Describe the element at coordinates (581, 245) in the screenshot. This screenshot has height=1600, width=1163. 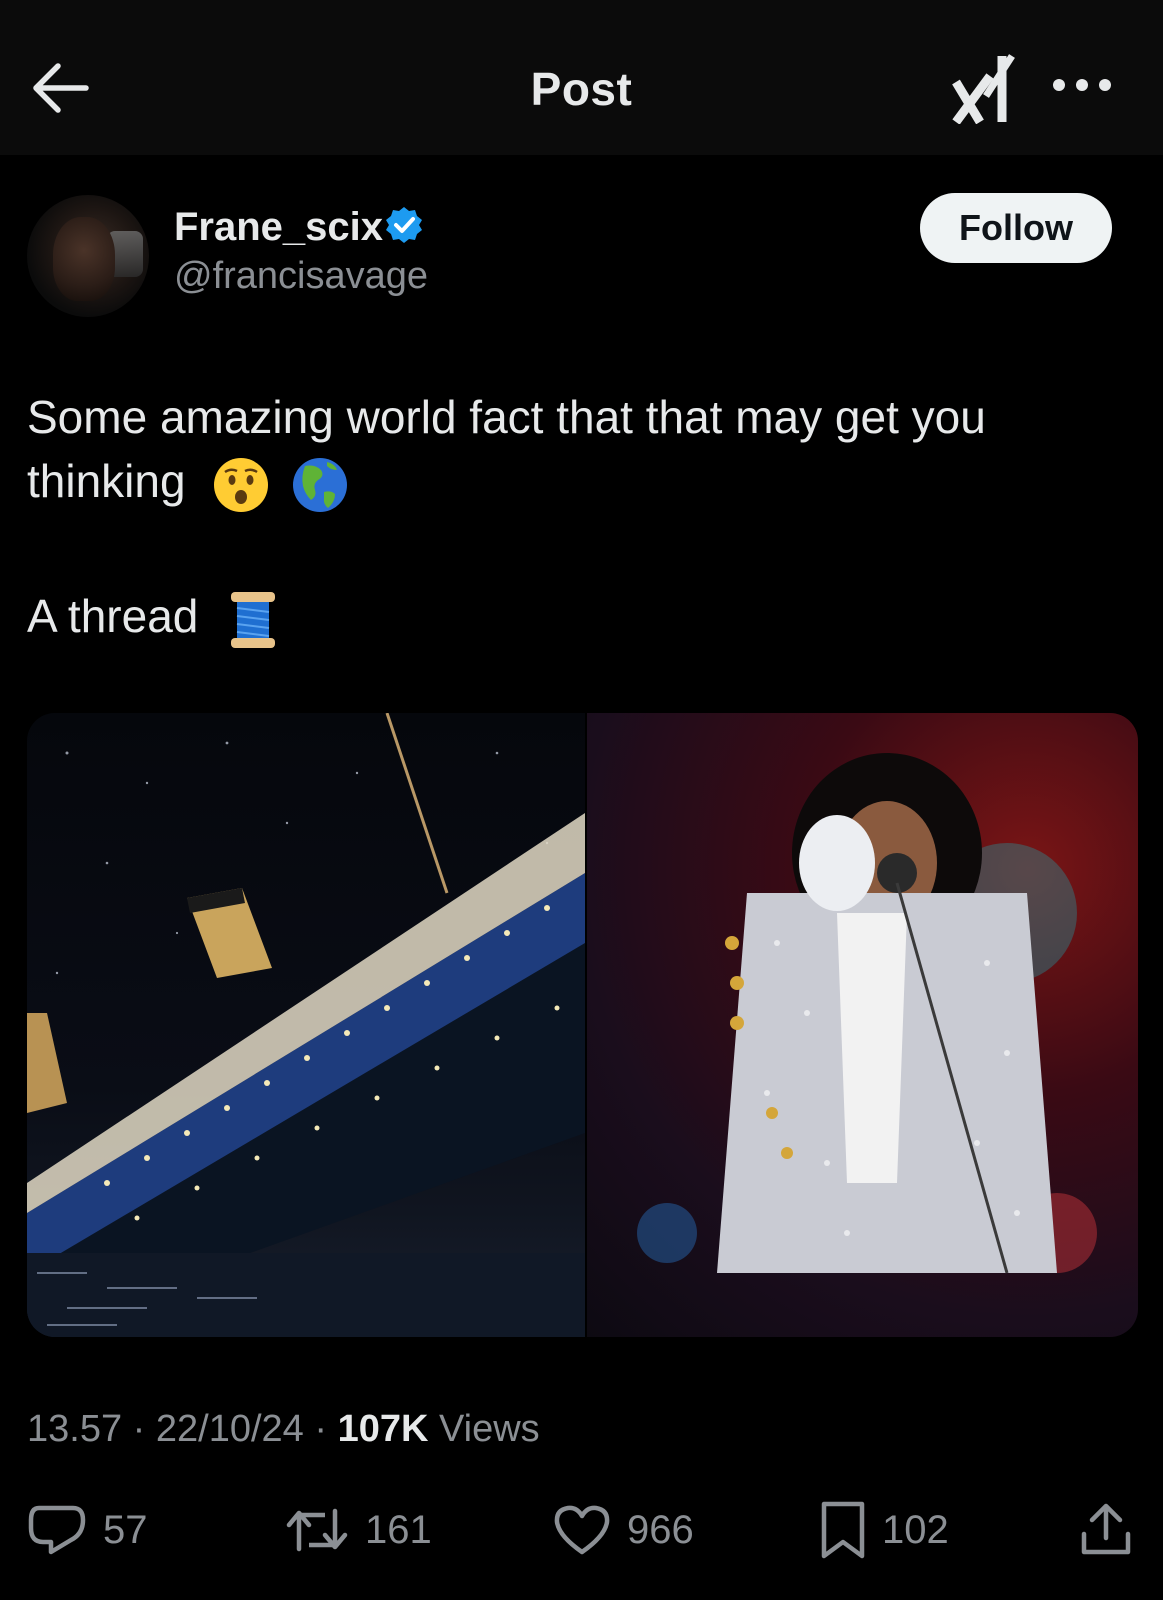
I see `author-header: Frane_scix @francisavage Follow` at that location.